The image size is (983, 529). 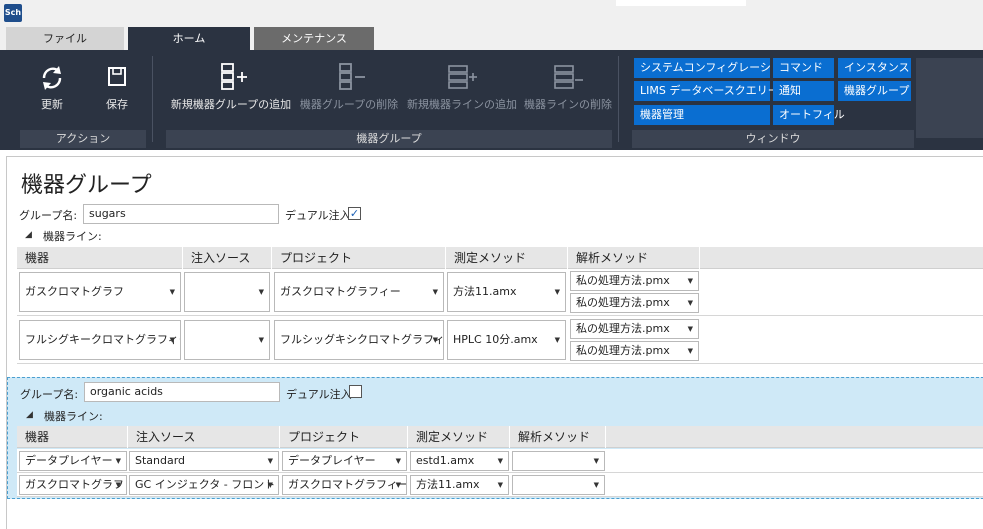 What do you see at coordinates (189, 38) in the screenshot?
I see `tab-home: ホーム` at bounding box center [189, 38].